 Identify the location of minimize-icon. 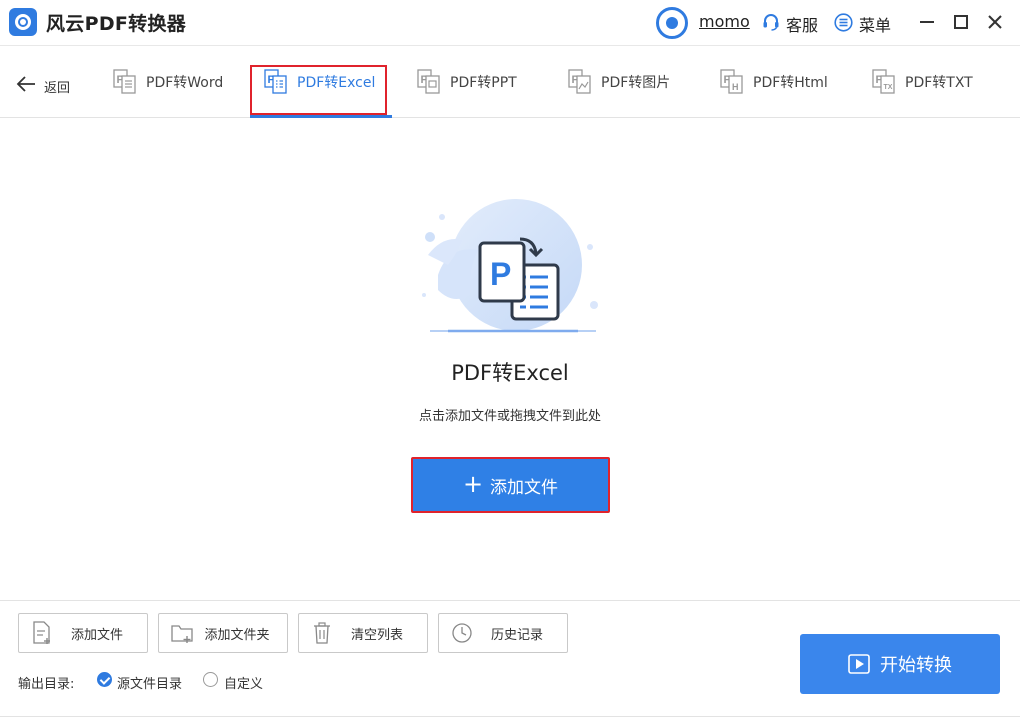
(927, 22).